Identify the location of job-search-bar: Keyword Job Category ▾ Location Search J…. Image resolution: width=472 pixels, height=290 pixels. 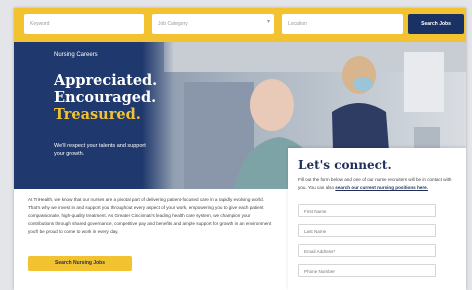
(240, 25).